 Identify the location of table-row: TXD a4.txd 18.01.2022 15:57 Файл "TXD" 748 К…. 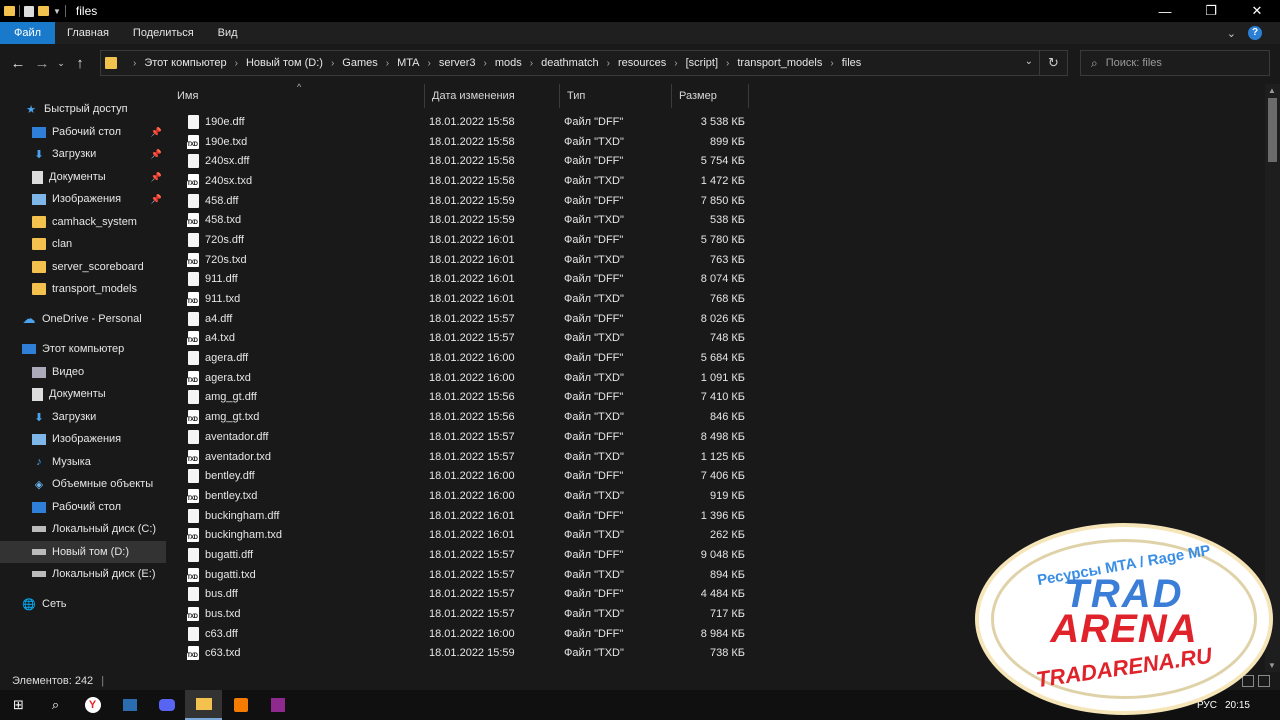
(715, 339).